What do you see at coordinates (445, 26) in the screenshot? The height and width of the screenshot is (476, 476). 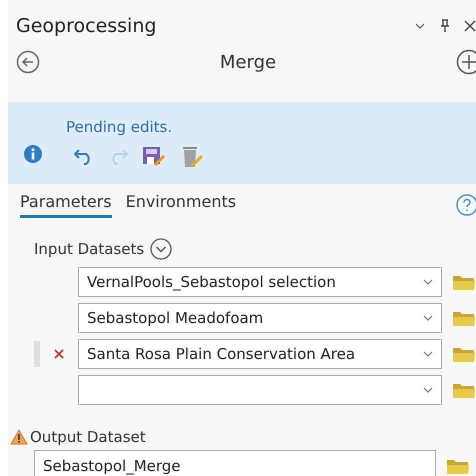 I see `pin-icon` at bounding box center [445, 26].